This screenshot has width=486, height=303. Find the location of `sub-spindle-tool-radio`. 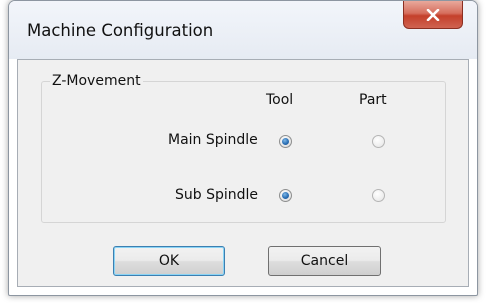

sub-spindle-tool-radio is located at coordinates (285, 195).